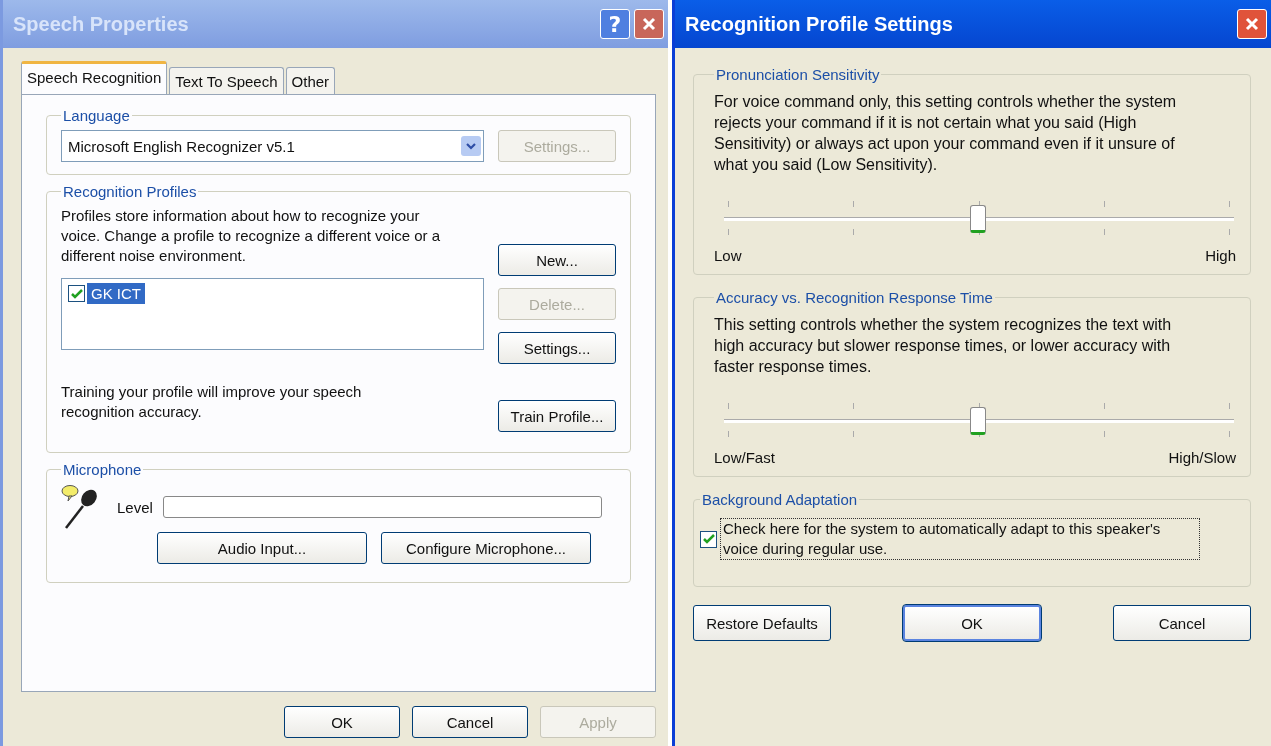  What do you see at coordinates (1202, 457) in the screenshot?
I see `slider-max-label: High/Slow` at bounding box center [1202, 457].